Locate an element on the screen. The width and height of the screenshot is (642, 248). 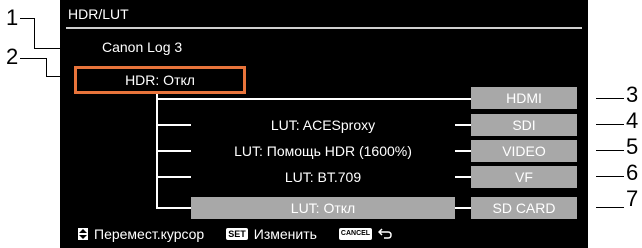
callout-2-leader-v is located at coordinates (46, 67).